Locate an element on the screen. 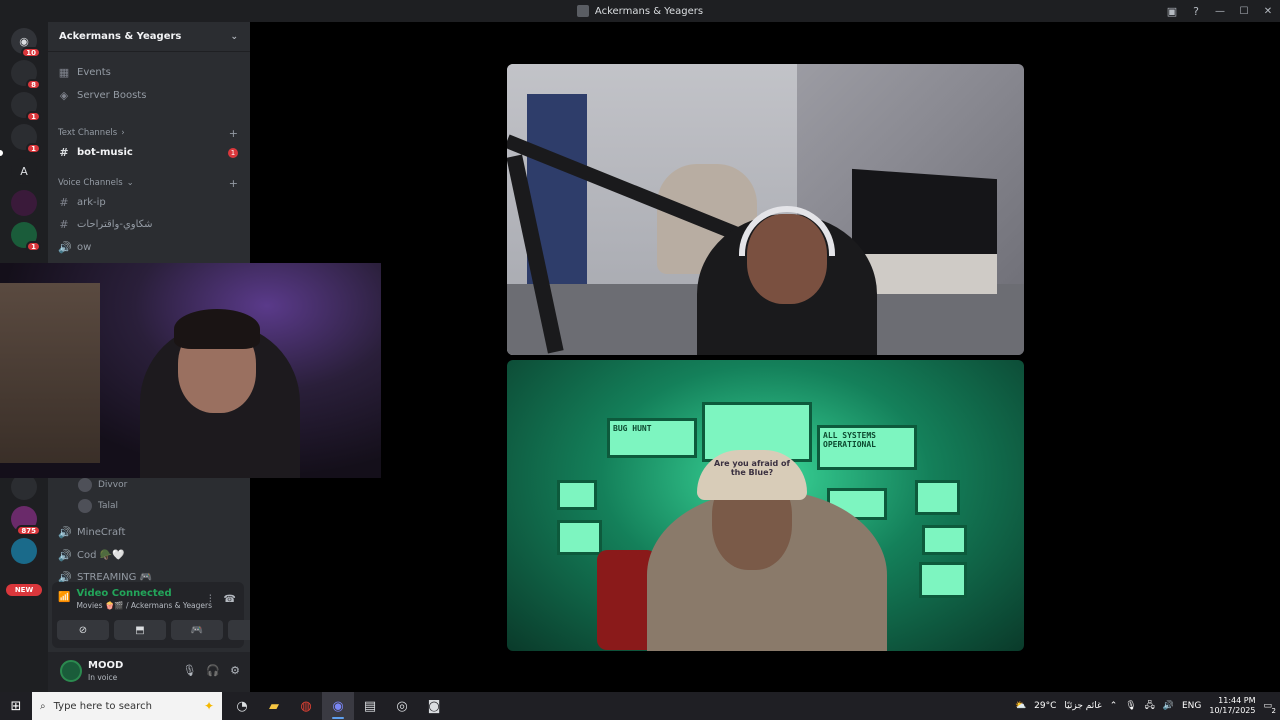  camera-off-button: ⊘ is located at coordinates (83, 630).